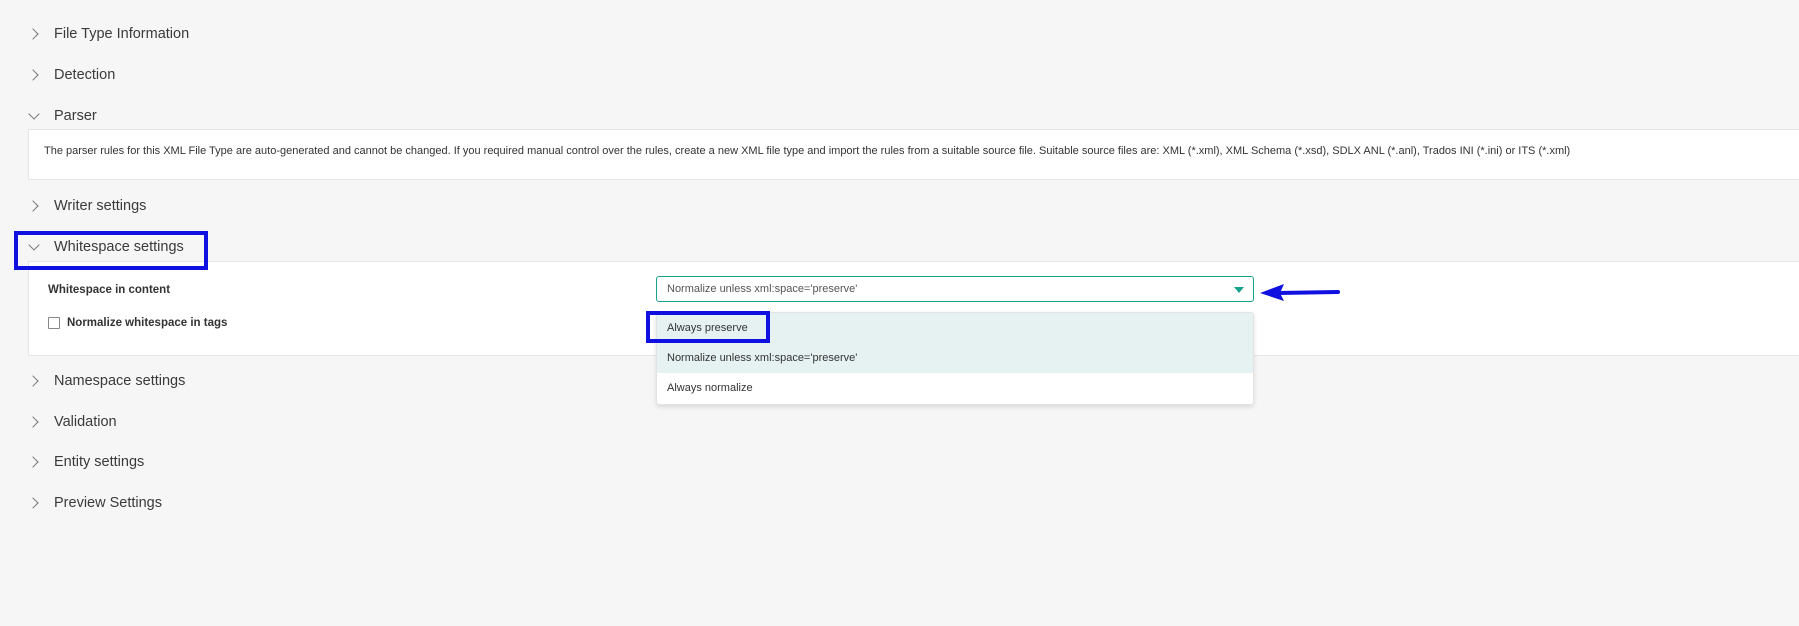 The image size is (1799, 626). I want to click on section-namespace-settings: Namespace settings, so click(106, 381).